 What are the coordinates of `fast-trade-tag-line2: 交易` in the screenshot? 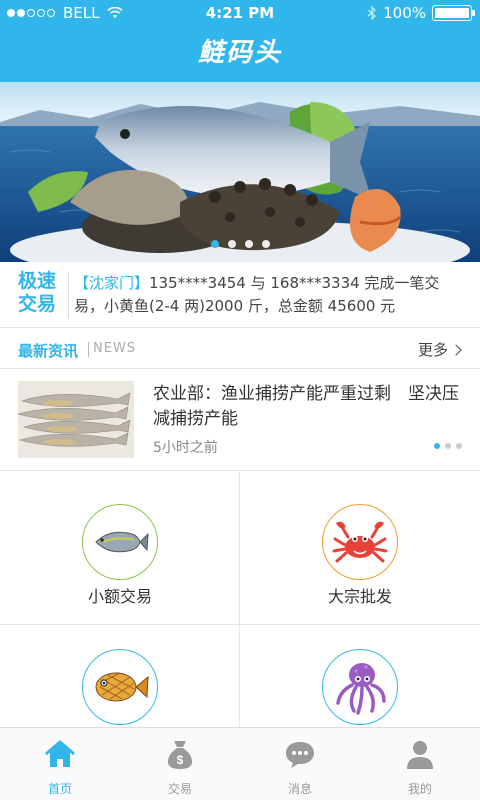 It's located at (37, 304).